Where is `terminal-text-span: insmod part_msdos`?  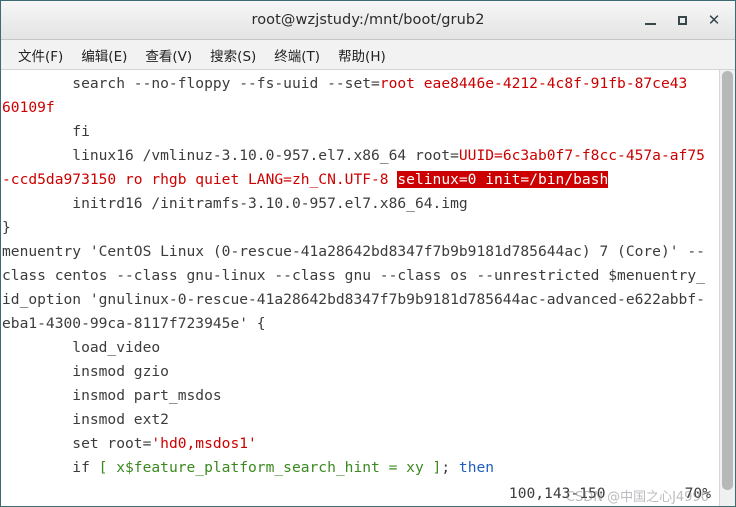 terminal-text-span: insmod part_msdos is located at coordinates (112, 395).